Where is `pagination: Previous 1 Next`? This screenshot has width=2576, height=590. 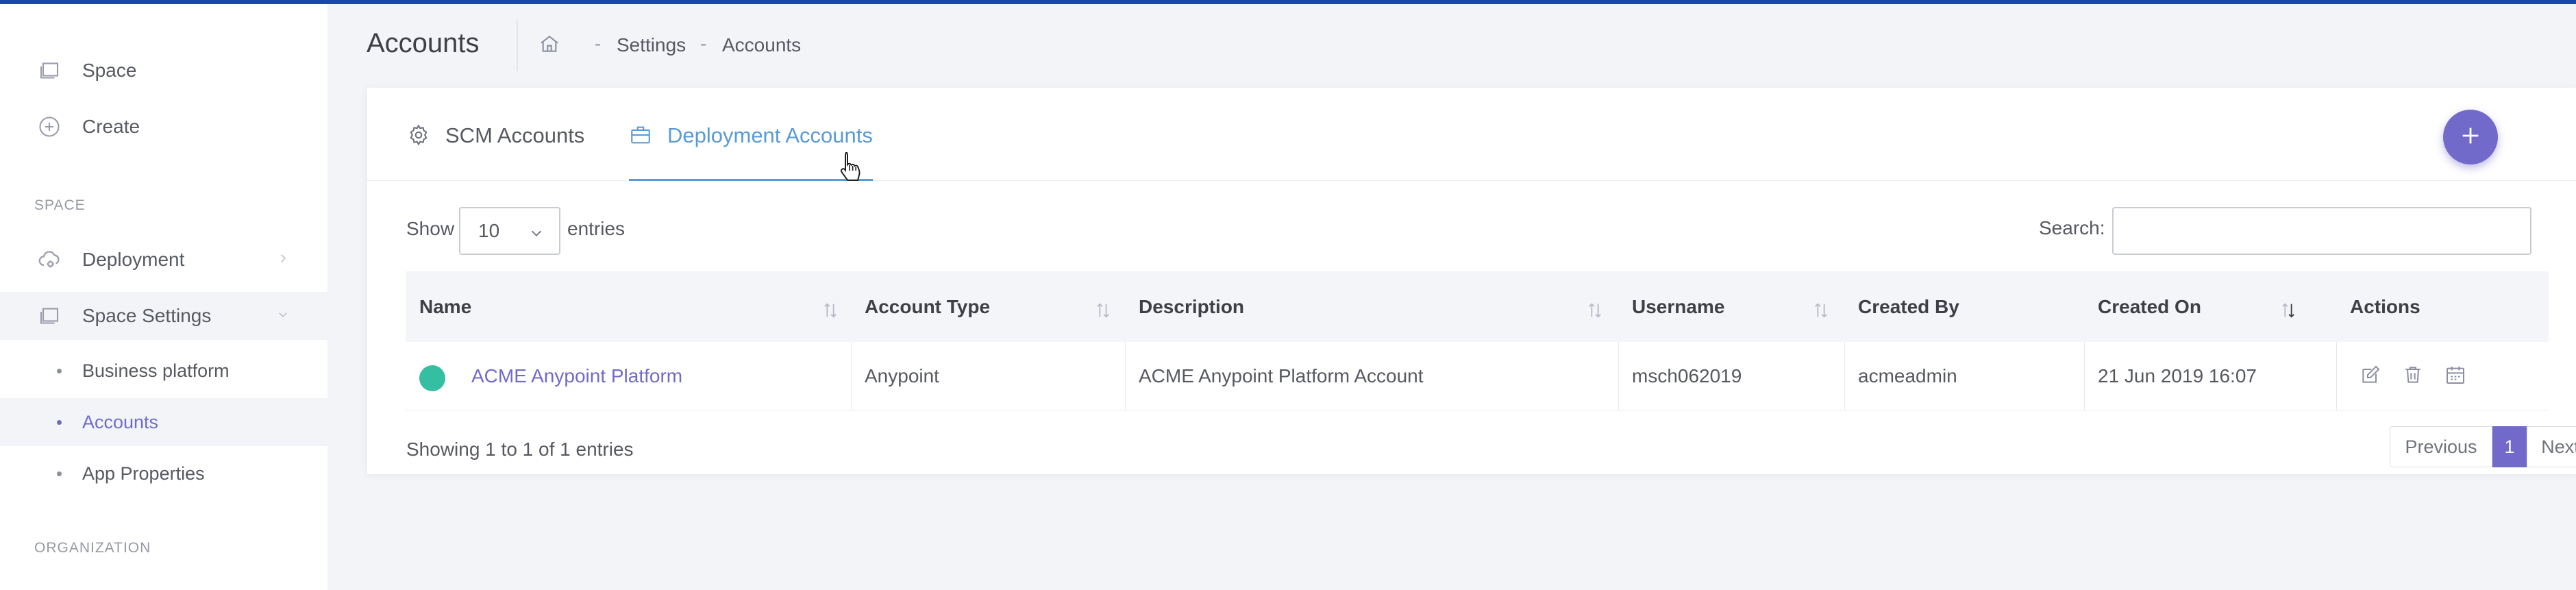
pagination: Previous 1 Next is located at coordinates (2483, 446).